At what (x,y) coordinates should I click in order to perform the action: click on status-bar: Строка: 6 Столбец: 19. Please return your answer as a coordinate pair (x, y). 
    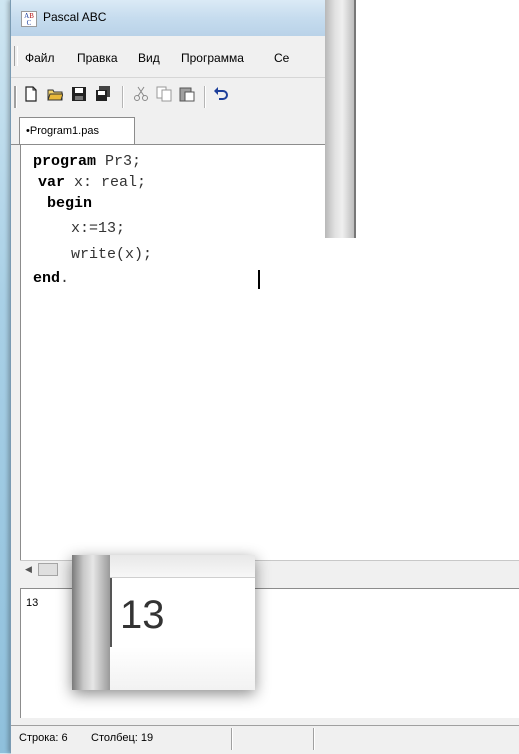
    Looking at the image, I should click on (265, 739).